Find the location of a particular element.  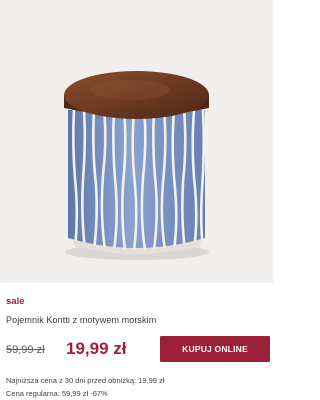

old-price: 59,99 zł is located at coordinates (25, 350).